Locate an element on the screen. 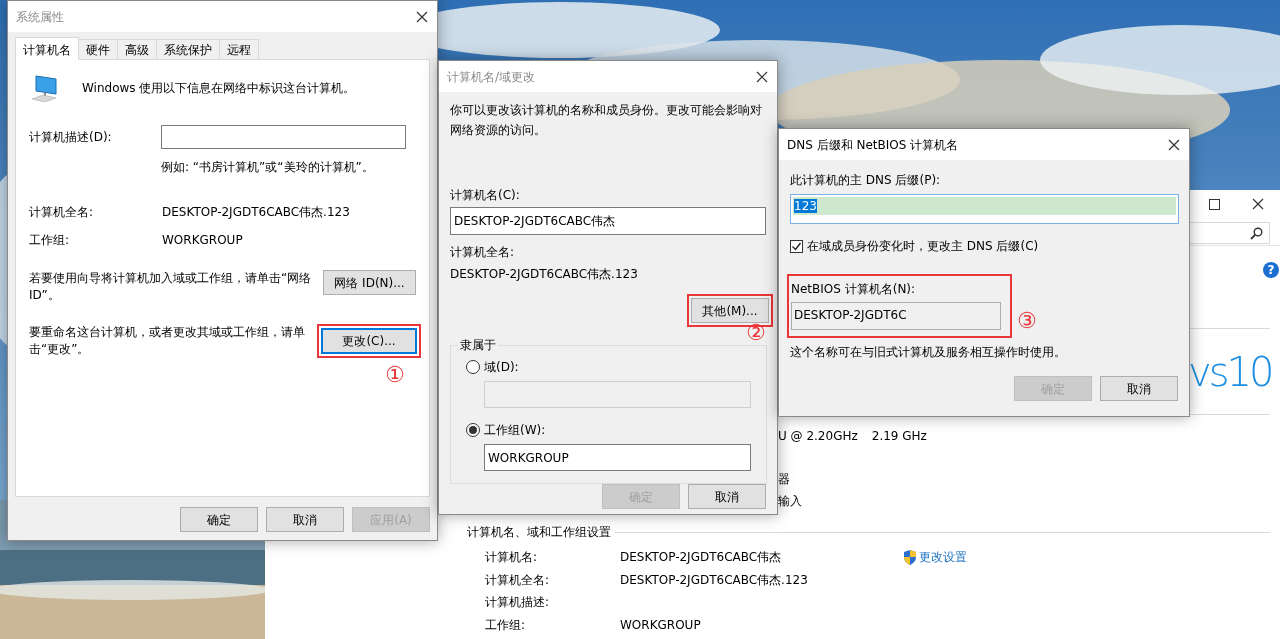 Image resolution: width=1280 pixels, height=639 pixels. field-label: 计算机描述(D): is located at coordinates (71, 137).